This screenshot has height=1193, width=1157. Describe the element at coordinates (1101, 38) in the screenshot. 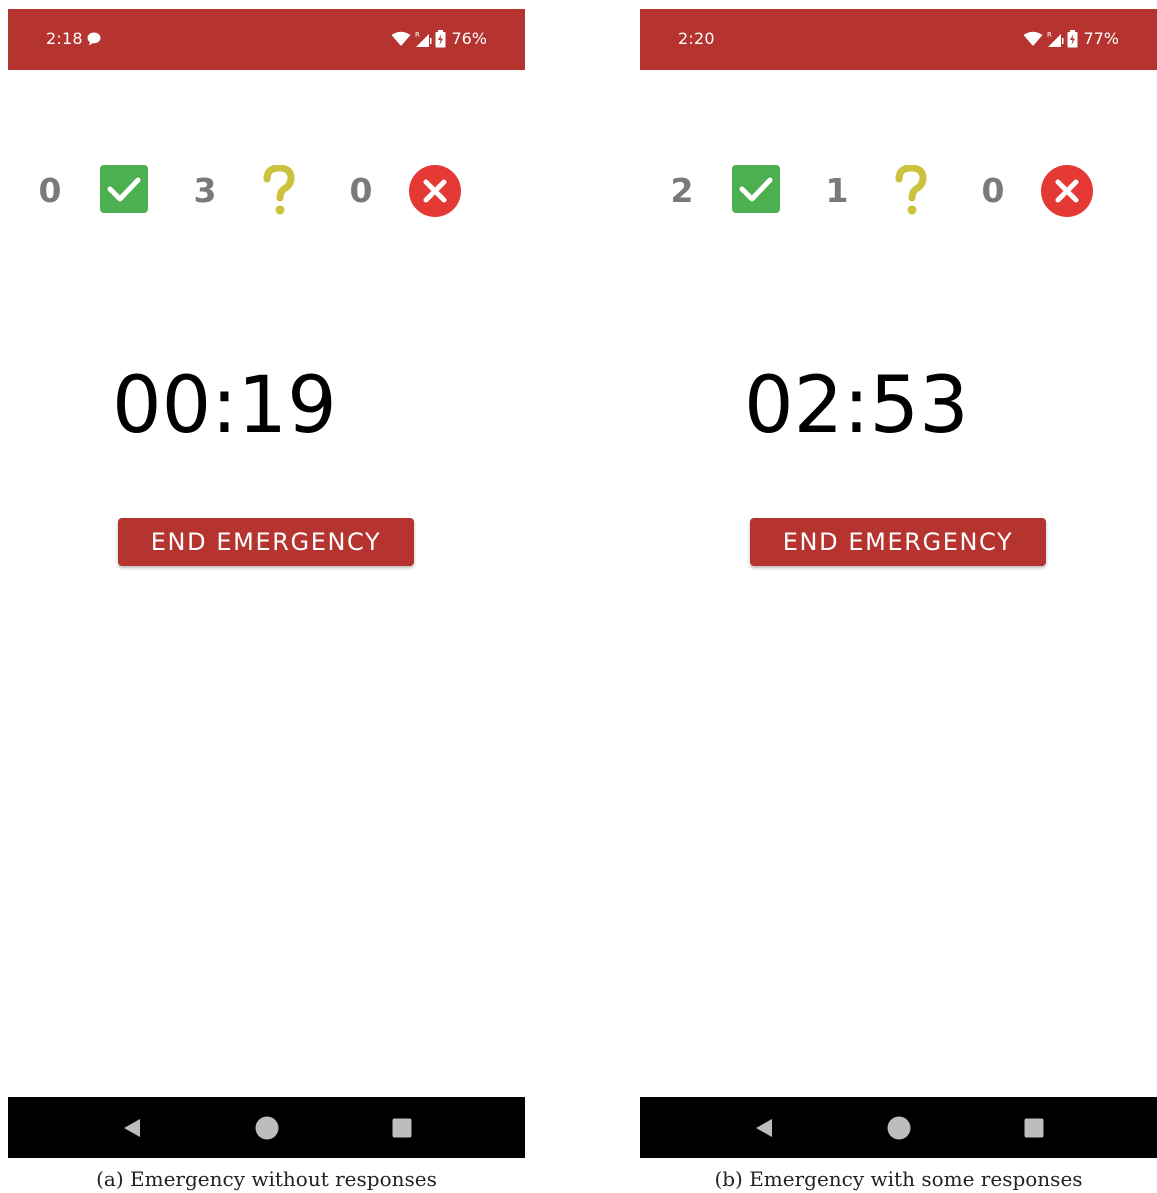

I see `battery-percentage: 77%` at that location.